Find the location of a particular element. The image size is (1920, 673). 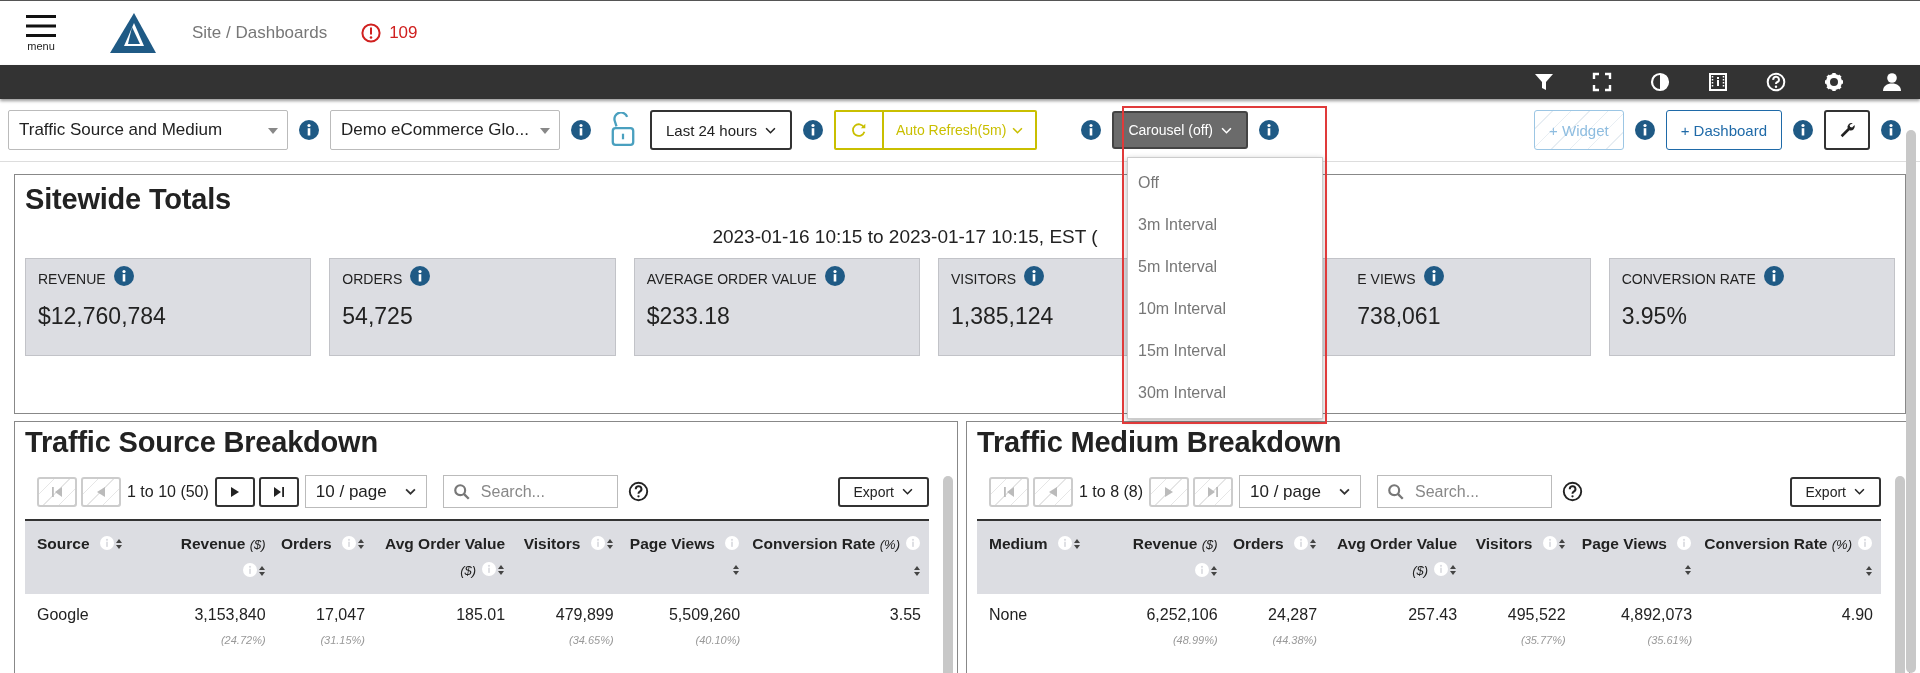

menu-button: menu is located at coordinates (41, 33).